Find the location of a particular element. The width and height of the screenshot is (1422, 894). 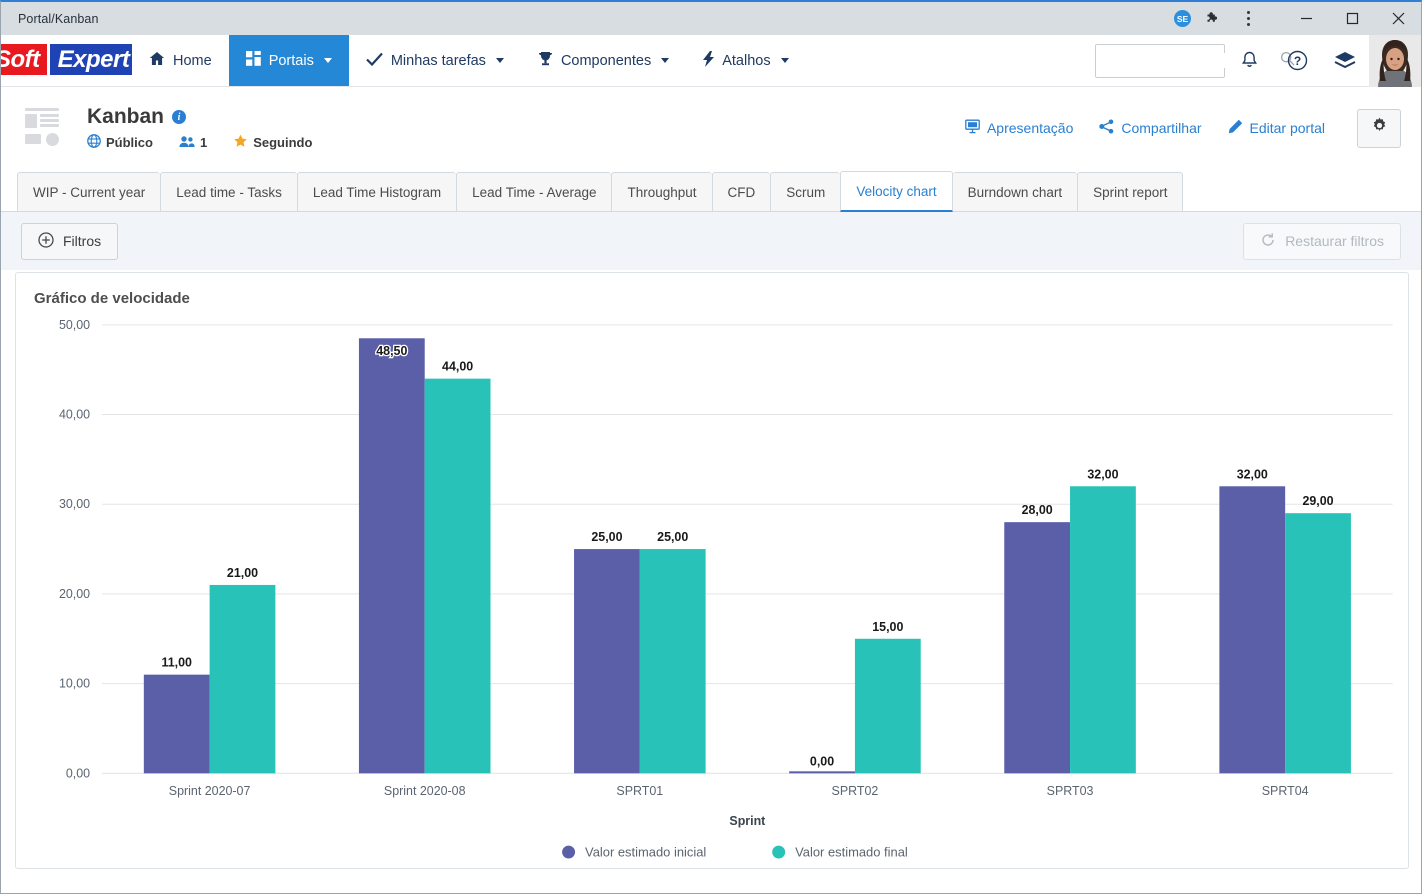

bar-value-label: 32,00 is located at coordinates (1102, 474).